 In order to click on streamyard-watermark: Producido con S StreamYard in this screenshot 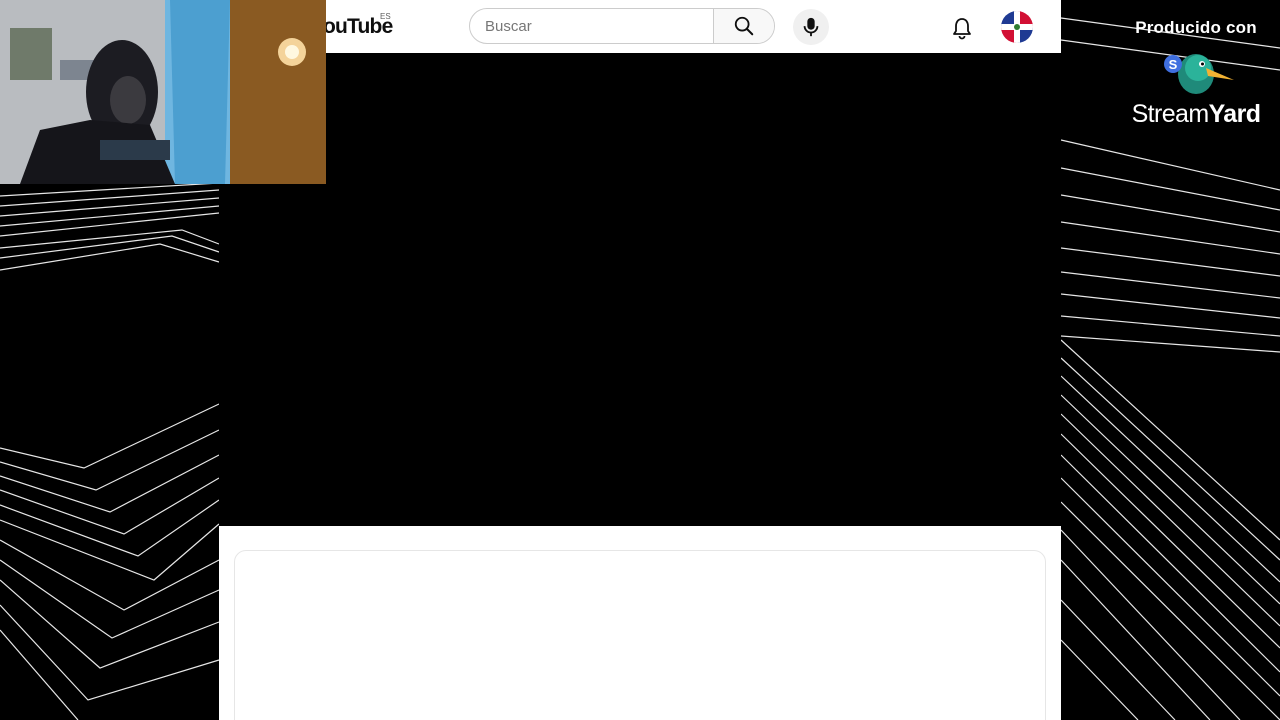, I will do `click(1196, 73)`.